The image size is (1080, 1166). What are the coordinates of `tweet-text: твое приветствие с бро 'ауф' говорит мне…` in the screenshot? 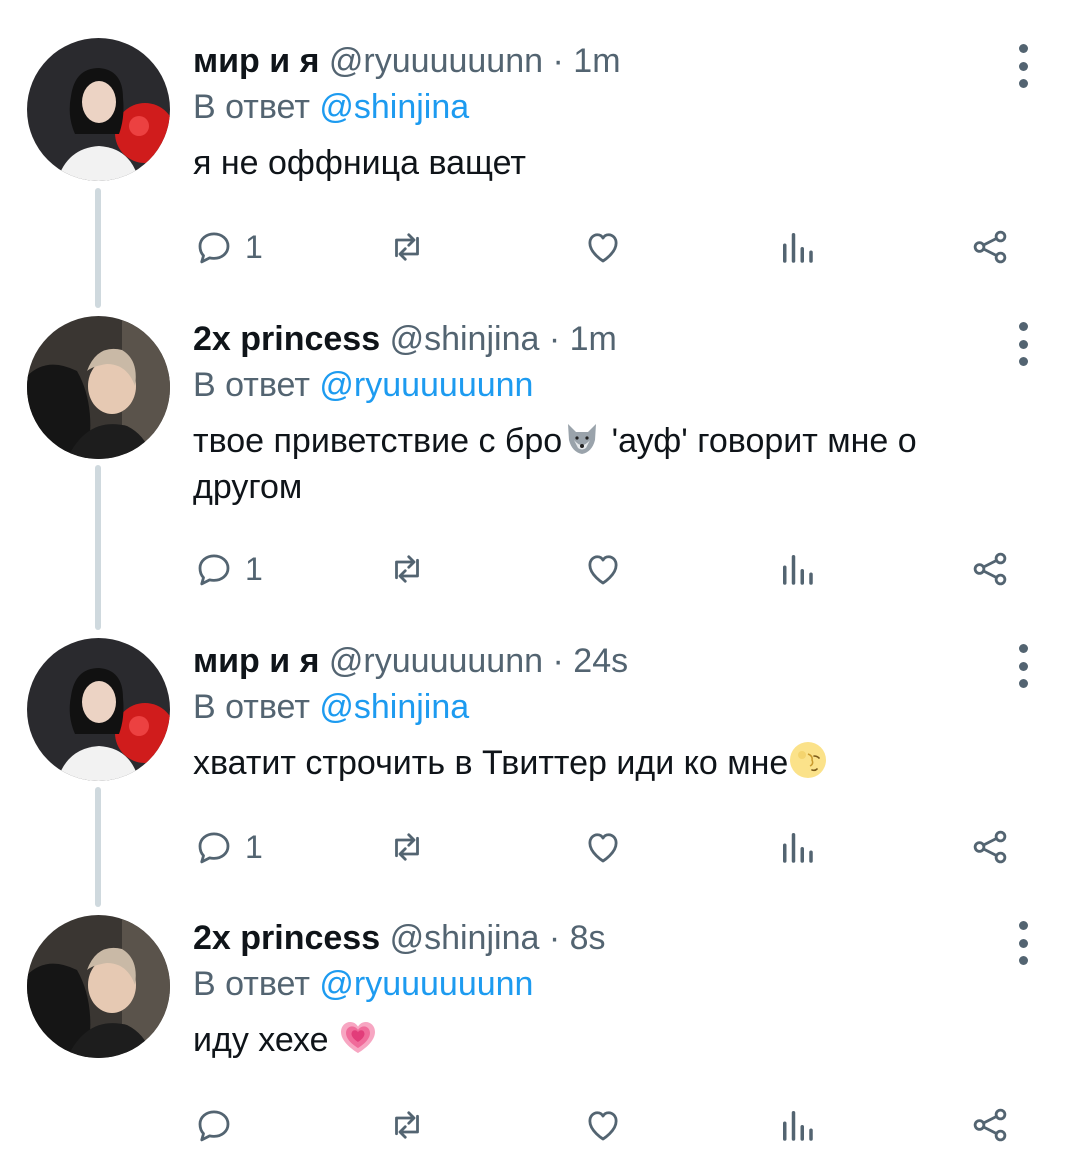 It's located at (593, 464).